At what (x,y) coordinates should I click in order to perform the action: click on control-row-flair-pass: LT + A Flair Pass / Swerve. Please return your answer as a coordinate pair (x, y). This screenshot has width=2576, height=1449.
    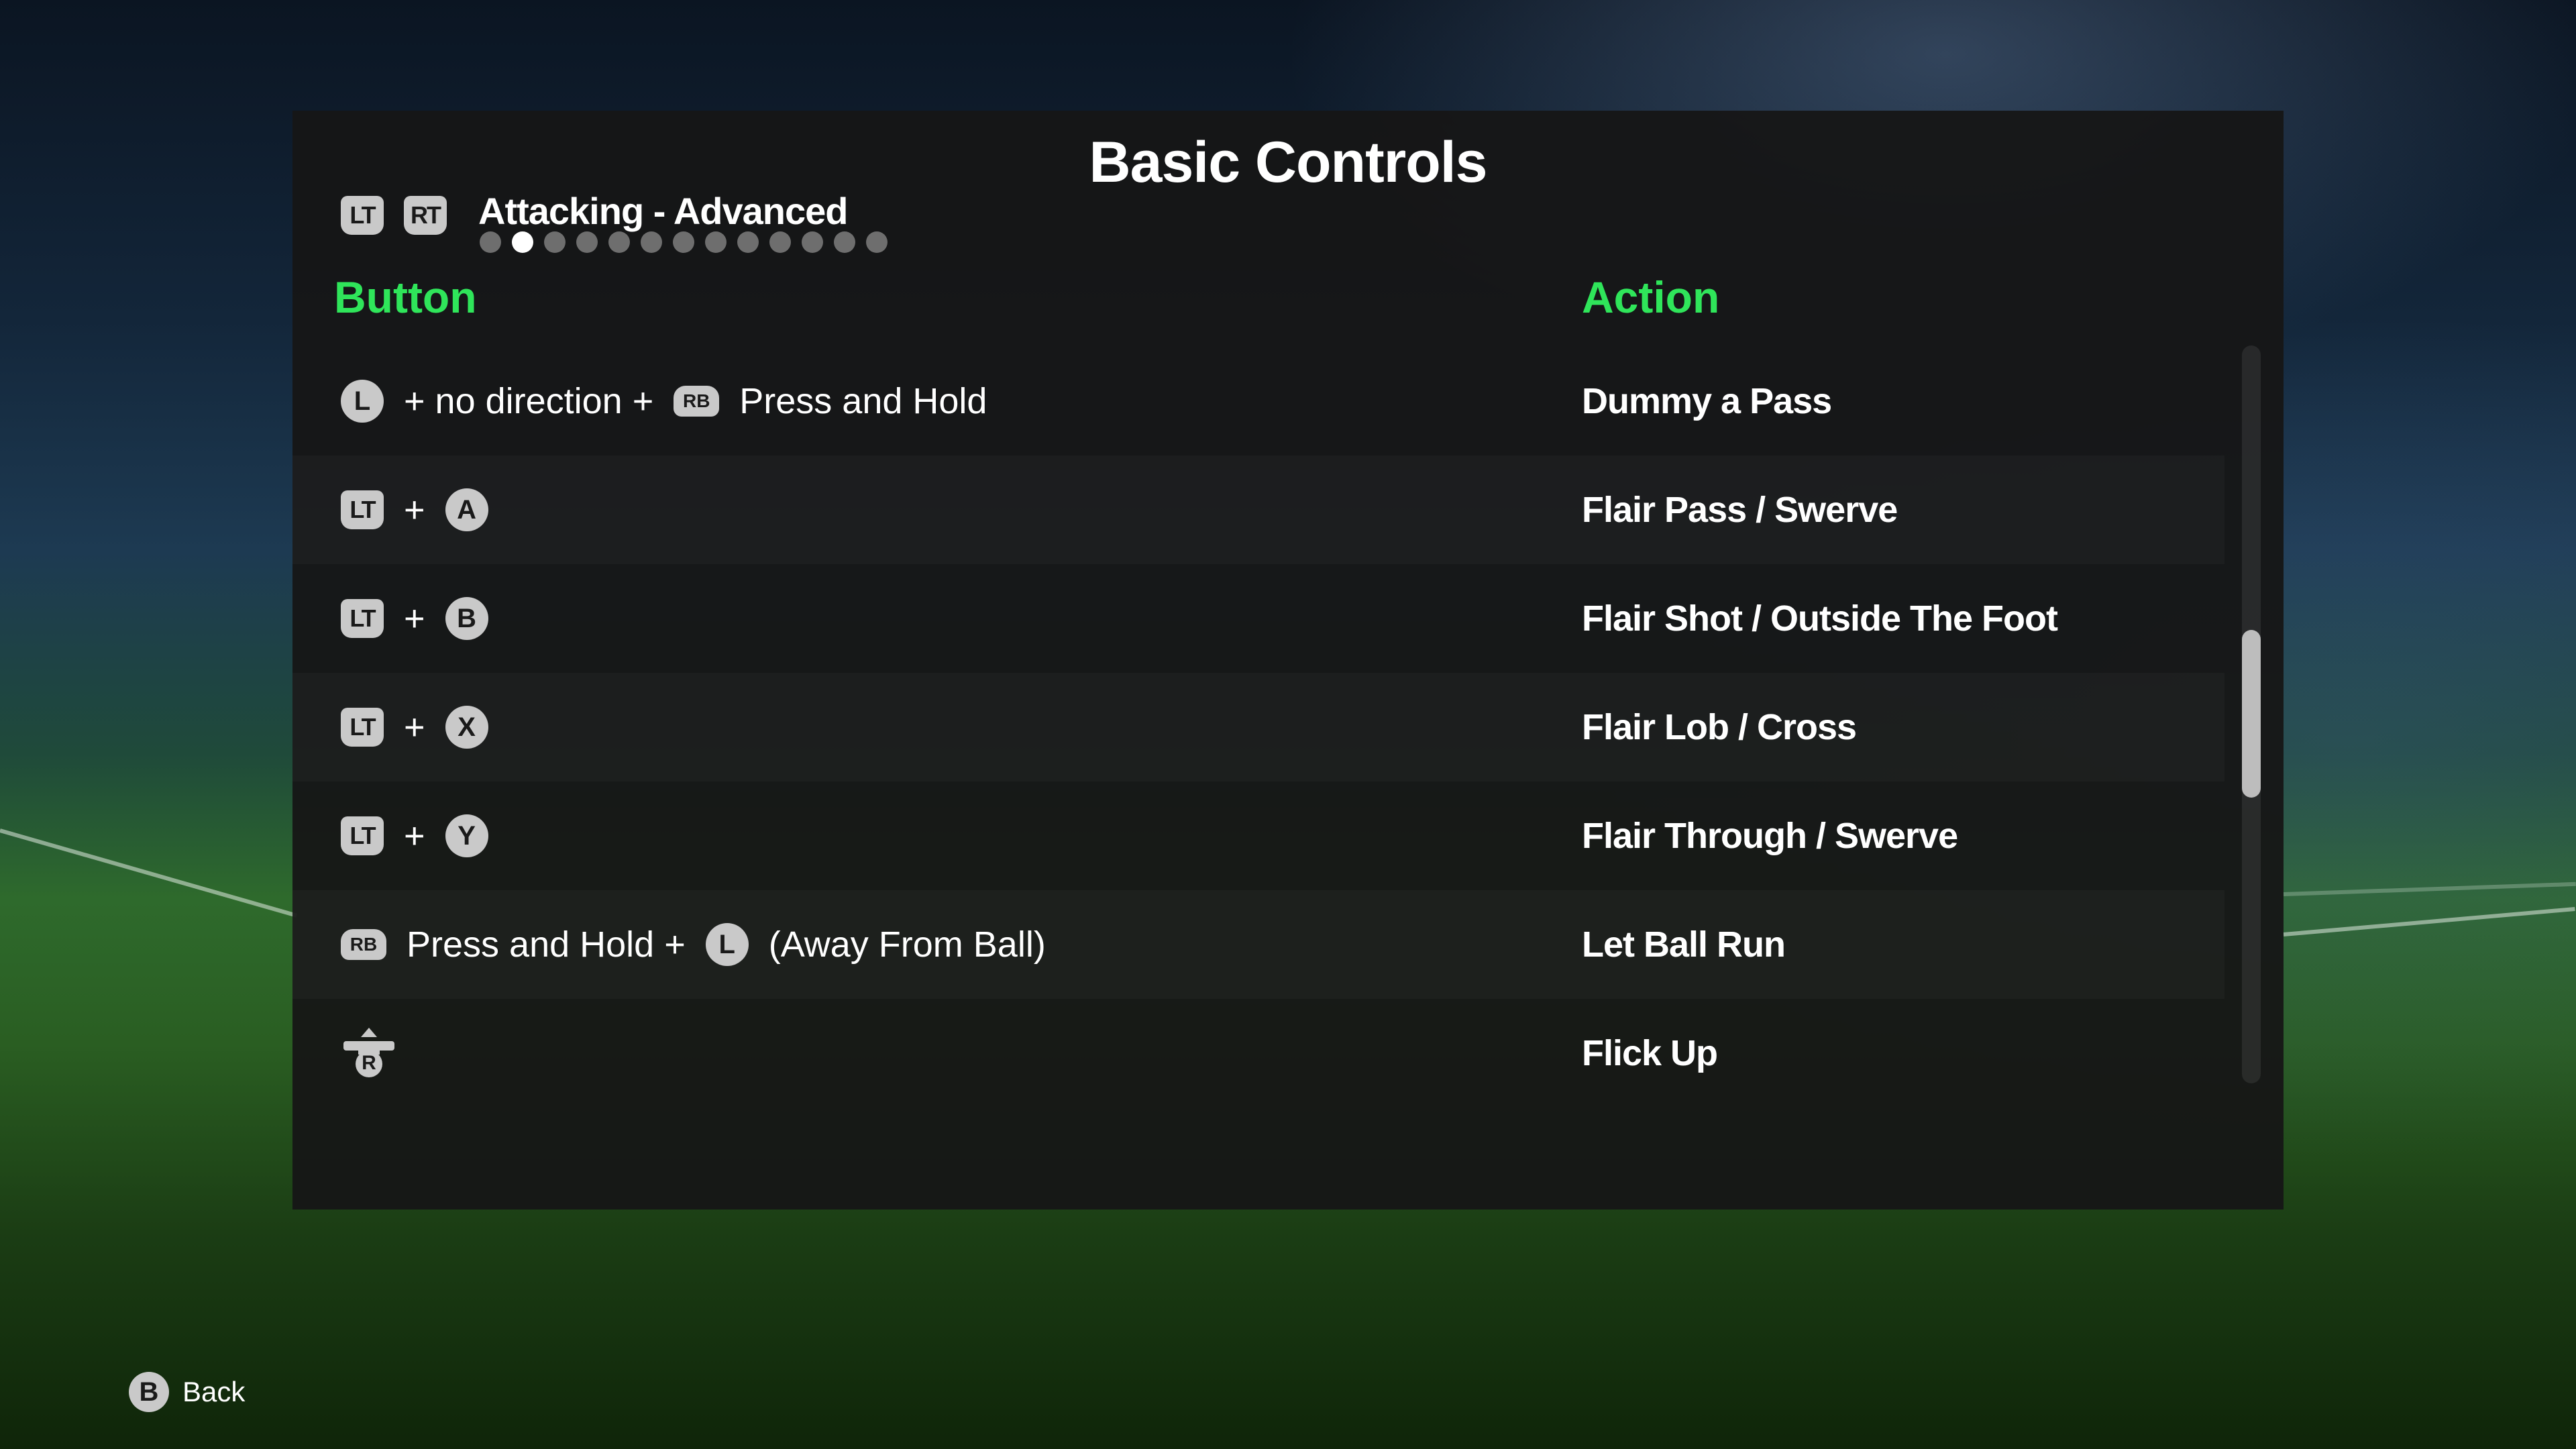
    Looking at the image, I should click on (1258, 509).